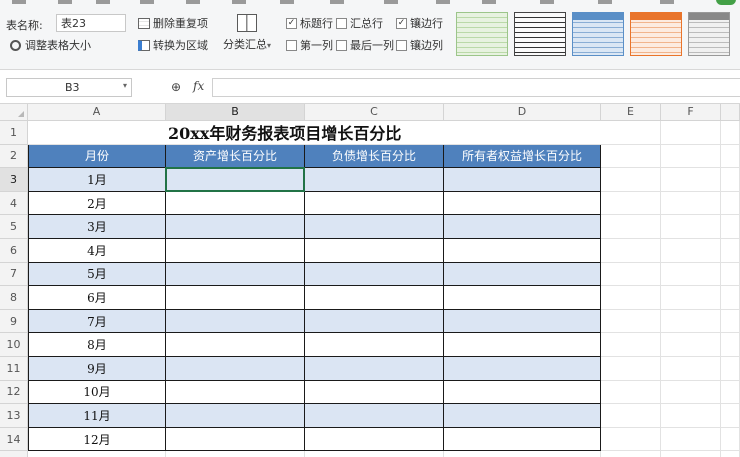 The width and height of the screenshot is (740, 457). What do you see at coordinates (14, 454) in the screenshot?
I see `row-header-15: 15` at bounding box center [14, 454].